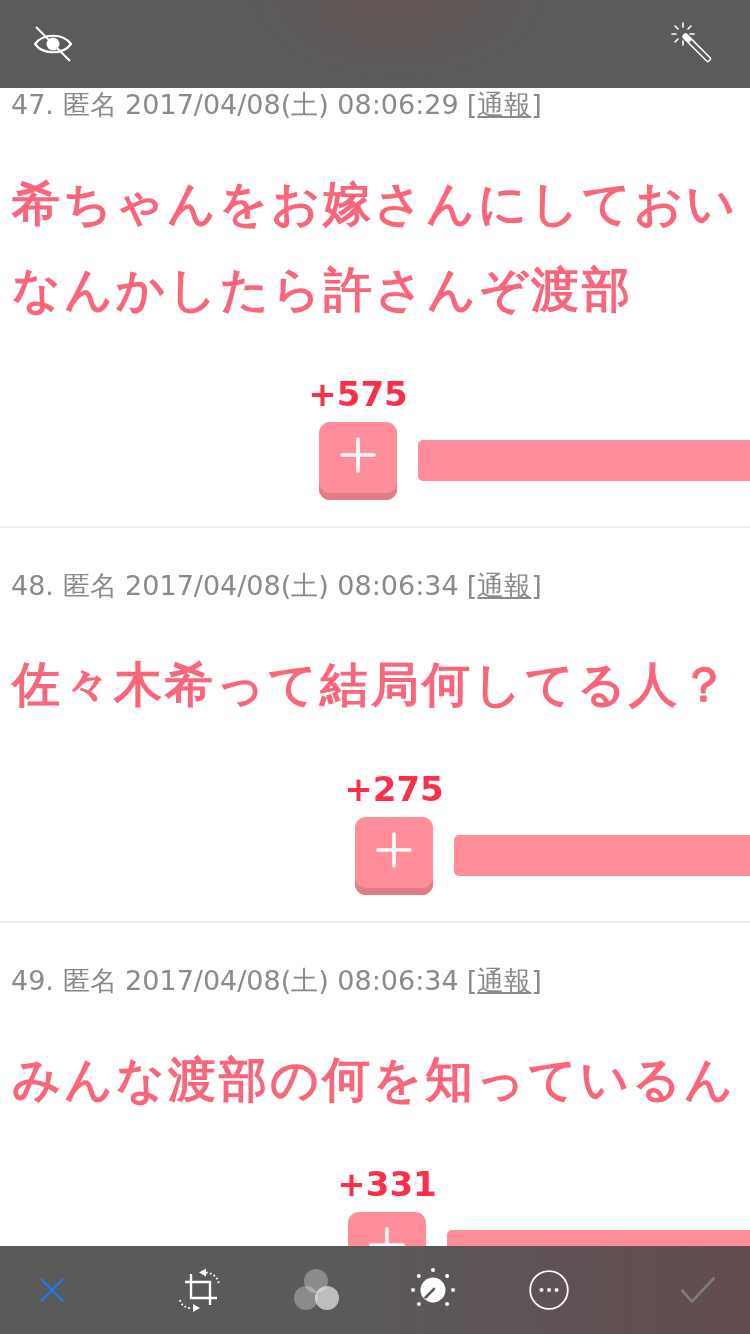 The height and width of the screenshot is (1334, 750). I want to click on eye-slash-icon, so click(53, 44).